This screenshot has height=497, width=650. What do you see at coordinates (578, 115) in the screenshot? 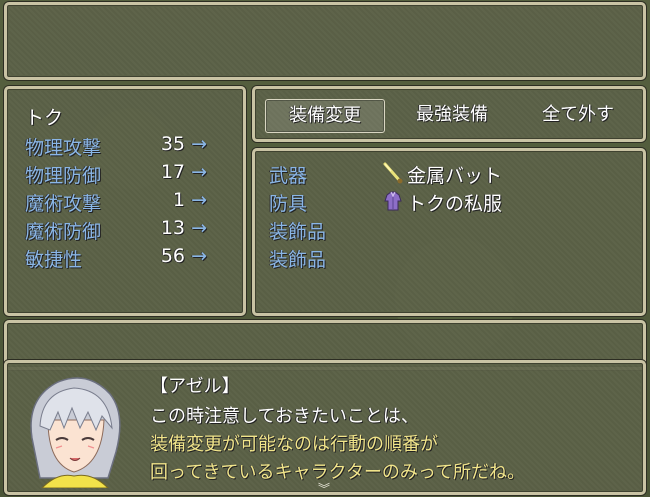
I see `clear-all-command: 全て外す` at bounding box center [578, 115].